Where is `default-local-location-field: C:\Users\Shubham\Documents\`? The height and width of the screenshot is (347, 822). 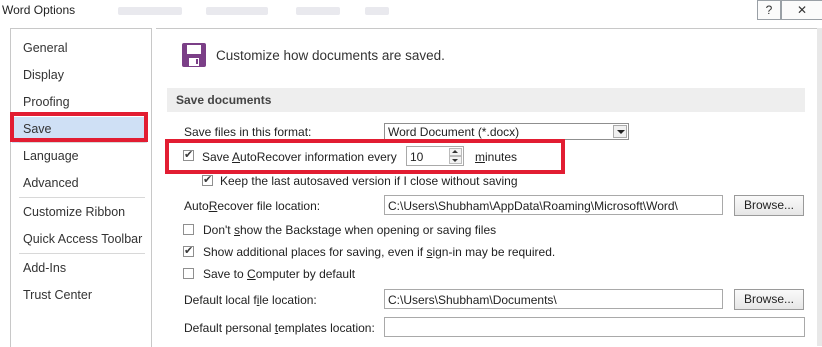 default-local-location-field: C:\Users\Shubham\Documents\ is located at coordinates (553, 299).